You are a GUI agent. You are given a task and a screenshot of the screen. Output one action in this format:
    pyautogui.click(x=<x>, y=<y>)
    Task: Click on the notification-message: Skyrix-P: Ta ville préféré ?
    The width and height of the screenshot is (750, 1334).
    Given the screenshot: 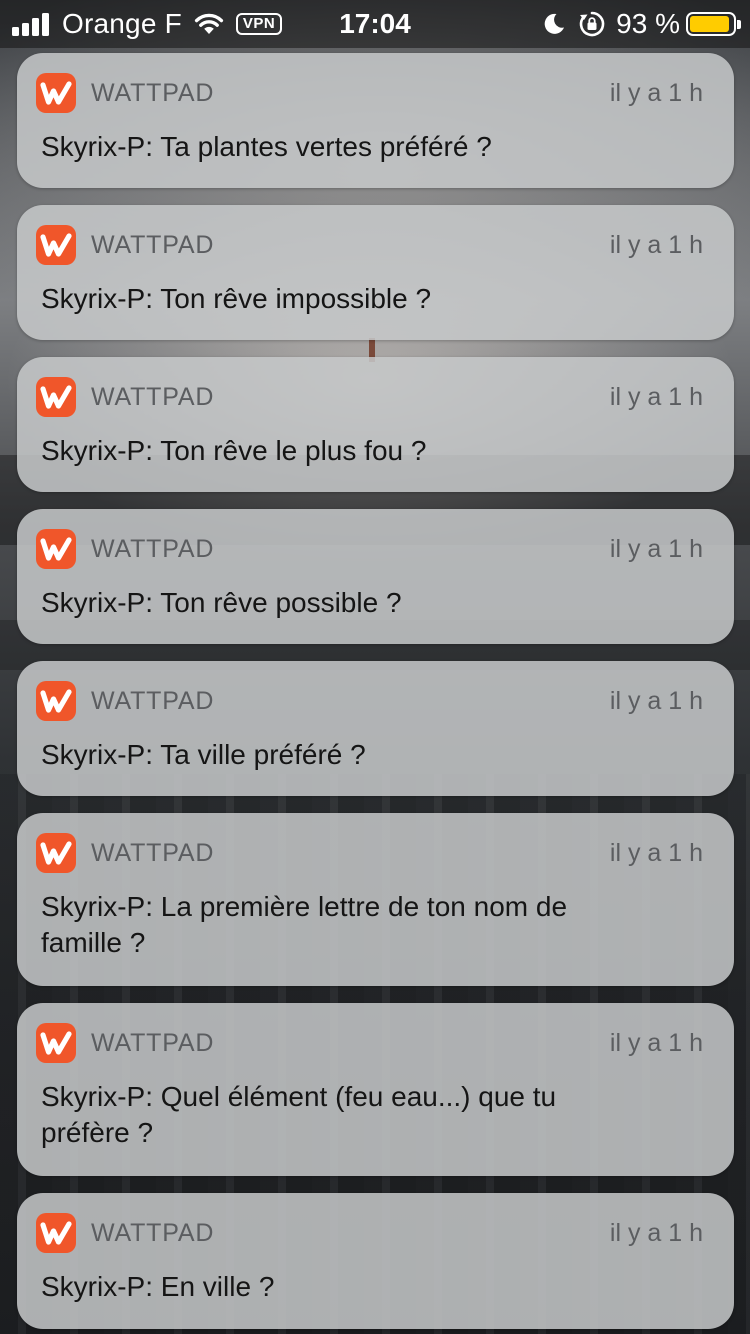 What is the action you would take?
    pyautogui.click(x=203, y=754)
    